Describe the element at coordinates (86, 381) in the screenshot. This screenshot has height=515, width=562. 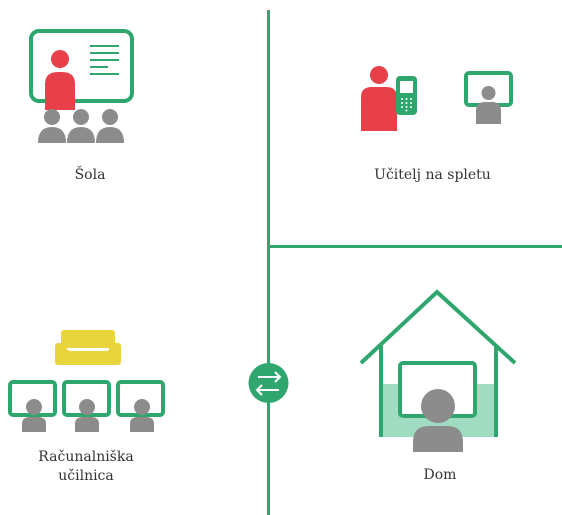
I see `computer-lab-icon` at that location.